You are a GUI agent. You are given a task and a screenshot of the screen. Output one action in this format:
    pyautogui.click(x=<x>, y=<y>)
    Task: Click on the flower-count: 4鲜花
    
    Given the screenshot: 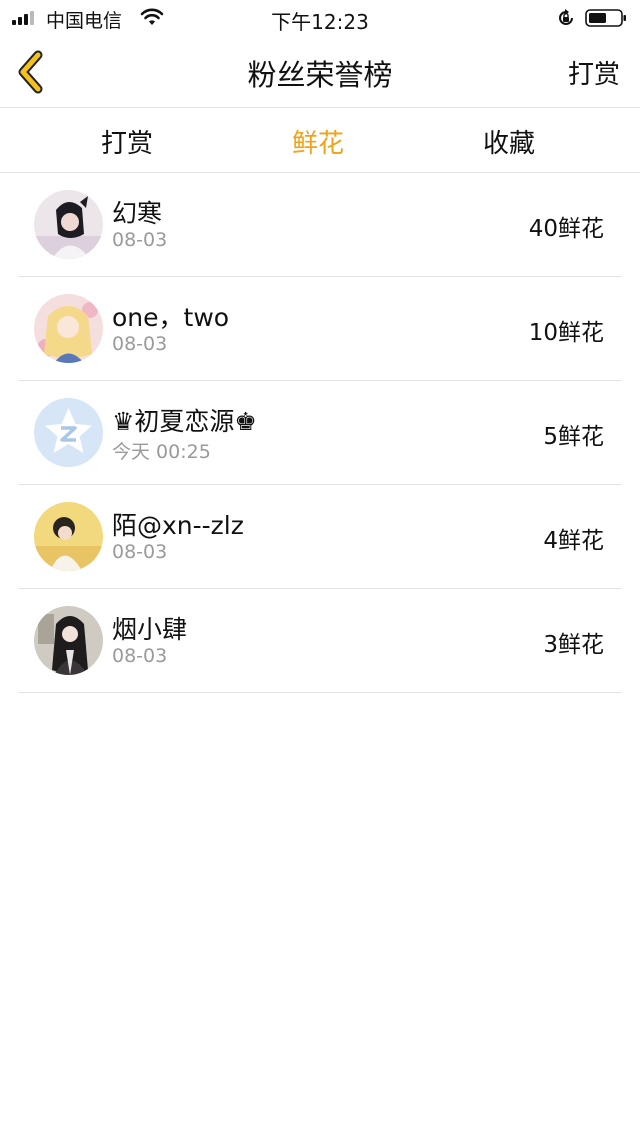 What is the action you would take?
    pyautogui.click(x=573, y=541)
    